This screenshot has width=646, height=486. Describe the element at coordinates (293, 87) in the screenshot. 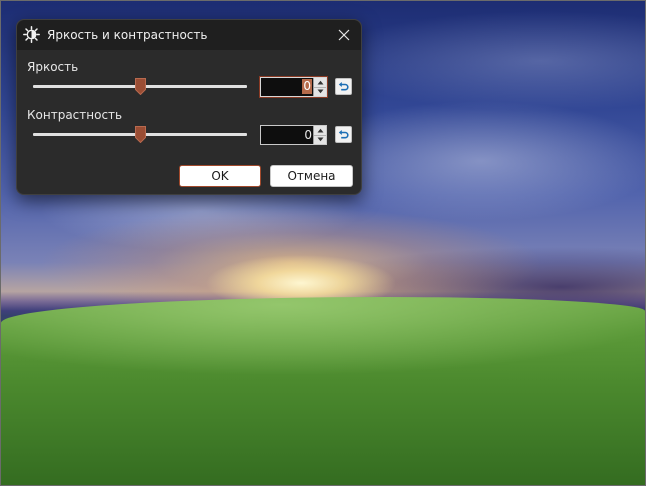

I see `brightness-spinbox: 0` at that location.